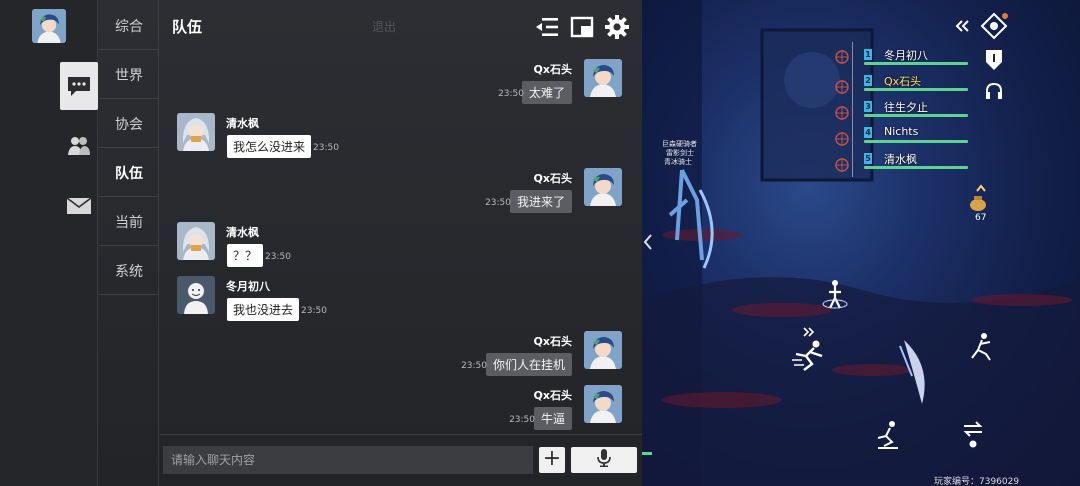 This screenshot has height=486, width=1080. Describe the element at coordinates (401, 190) in the screenshot. I see `message-right: Qx石头 我进来了 23:50` at that location.